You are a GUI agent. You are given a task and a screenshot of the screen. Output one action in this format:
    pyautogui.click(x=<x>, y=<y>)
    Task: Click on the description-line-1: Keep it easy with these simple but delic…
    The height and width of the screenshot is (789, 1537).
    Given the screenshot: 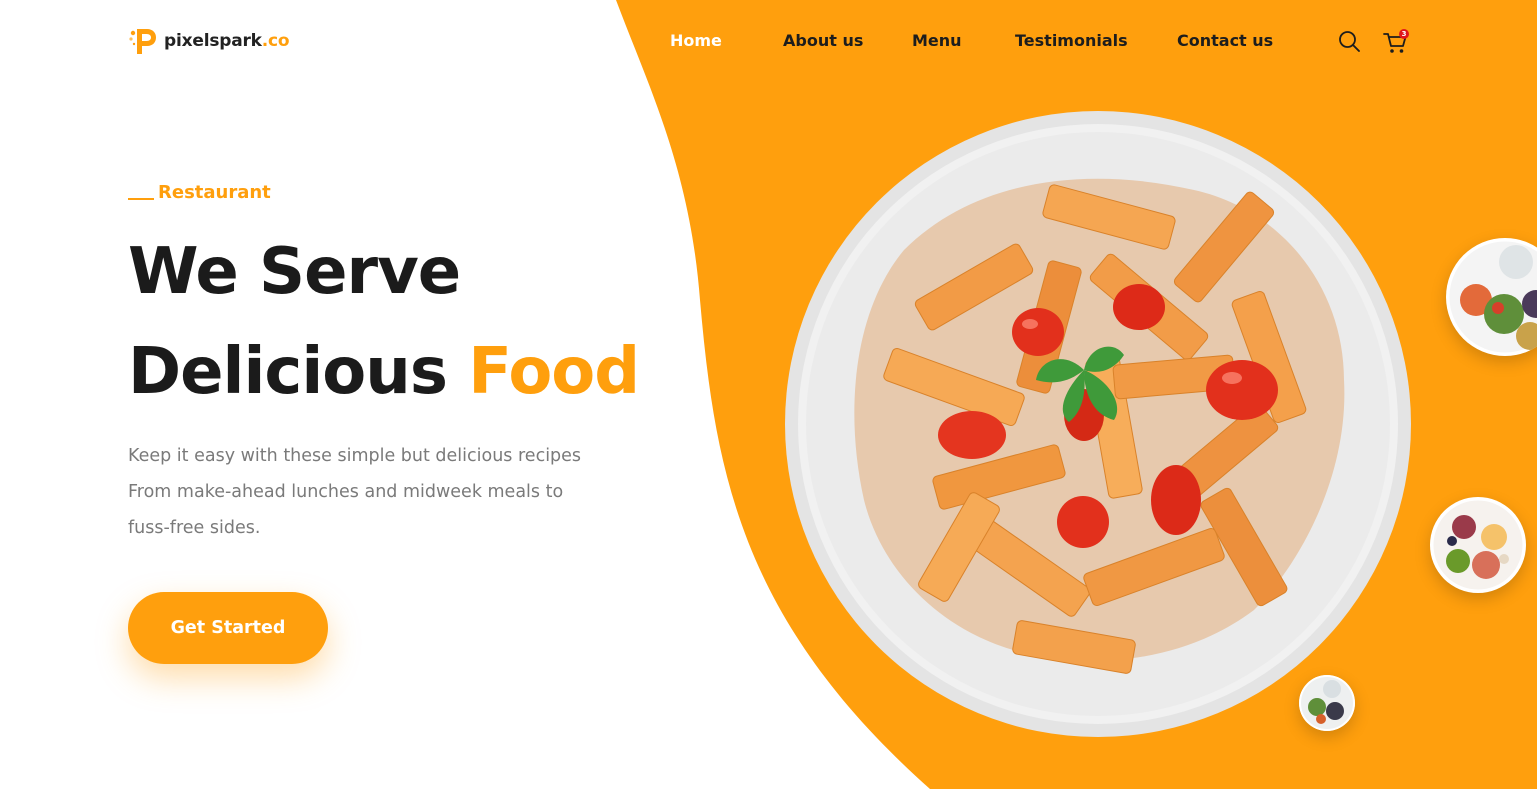 What is the action you would take?
    pyautogui.click(x=355, y=456)
    